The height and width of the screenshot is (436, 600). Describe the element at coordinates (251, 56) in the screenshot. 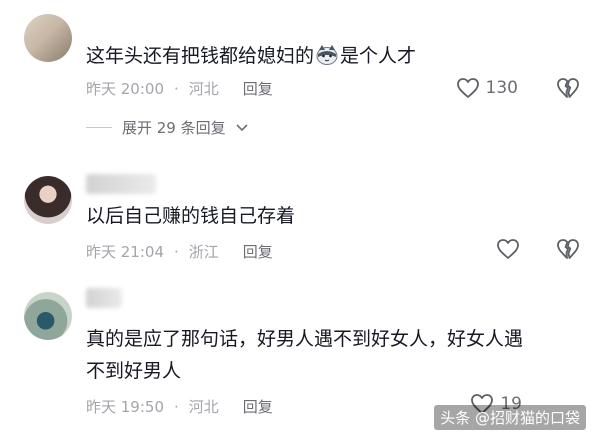

I see `comment-text: 这年头还有把钱都给媳妇的 是个人才` at that location.